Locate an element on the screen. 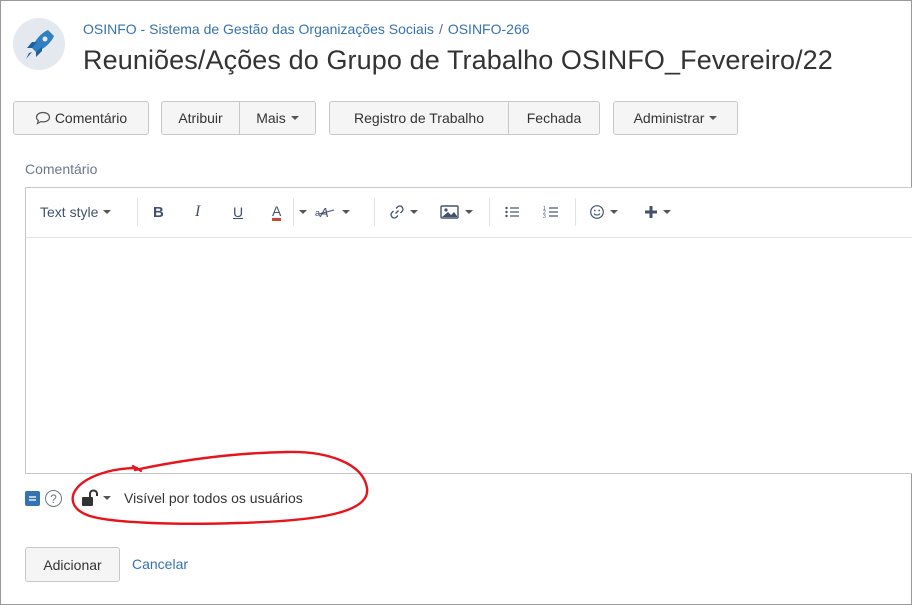  wiki-markup-icon is located at coordinates (32, 498).